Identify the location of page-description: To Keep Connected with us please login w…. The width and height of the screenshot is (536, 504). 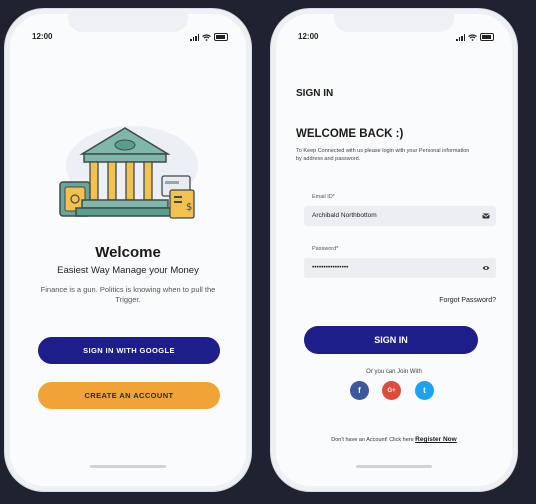
(383, 155).